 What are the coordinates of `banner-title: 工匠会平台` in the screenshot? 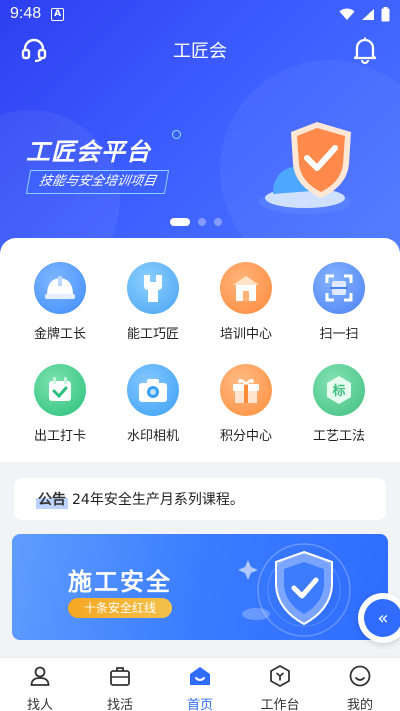 It's located at (88, 152).